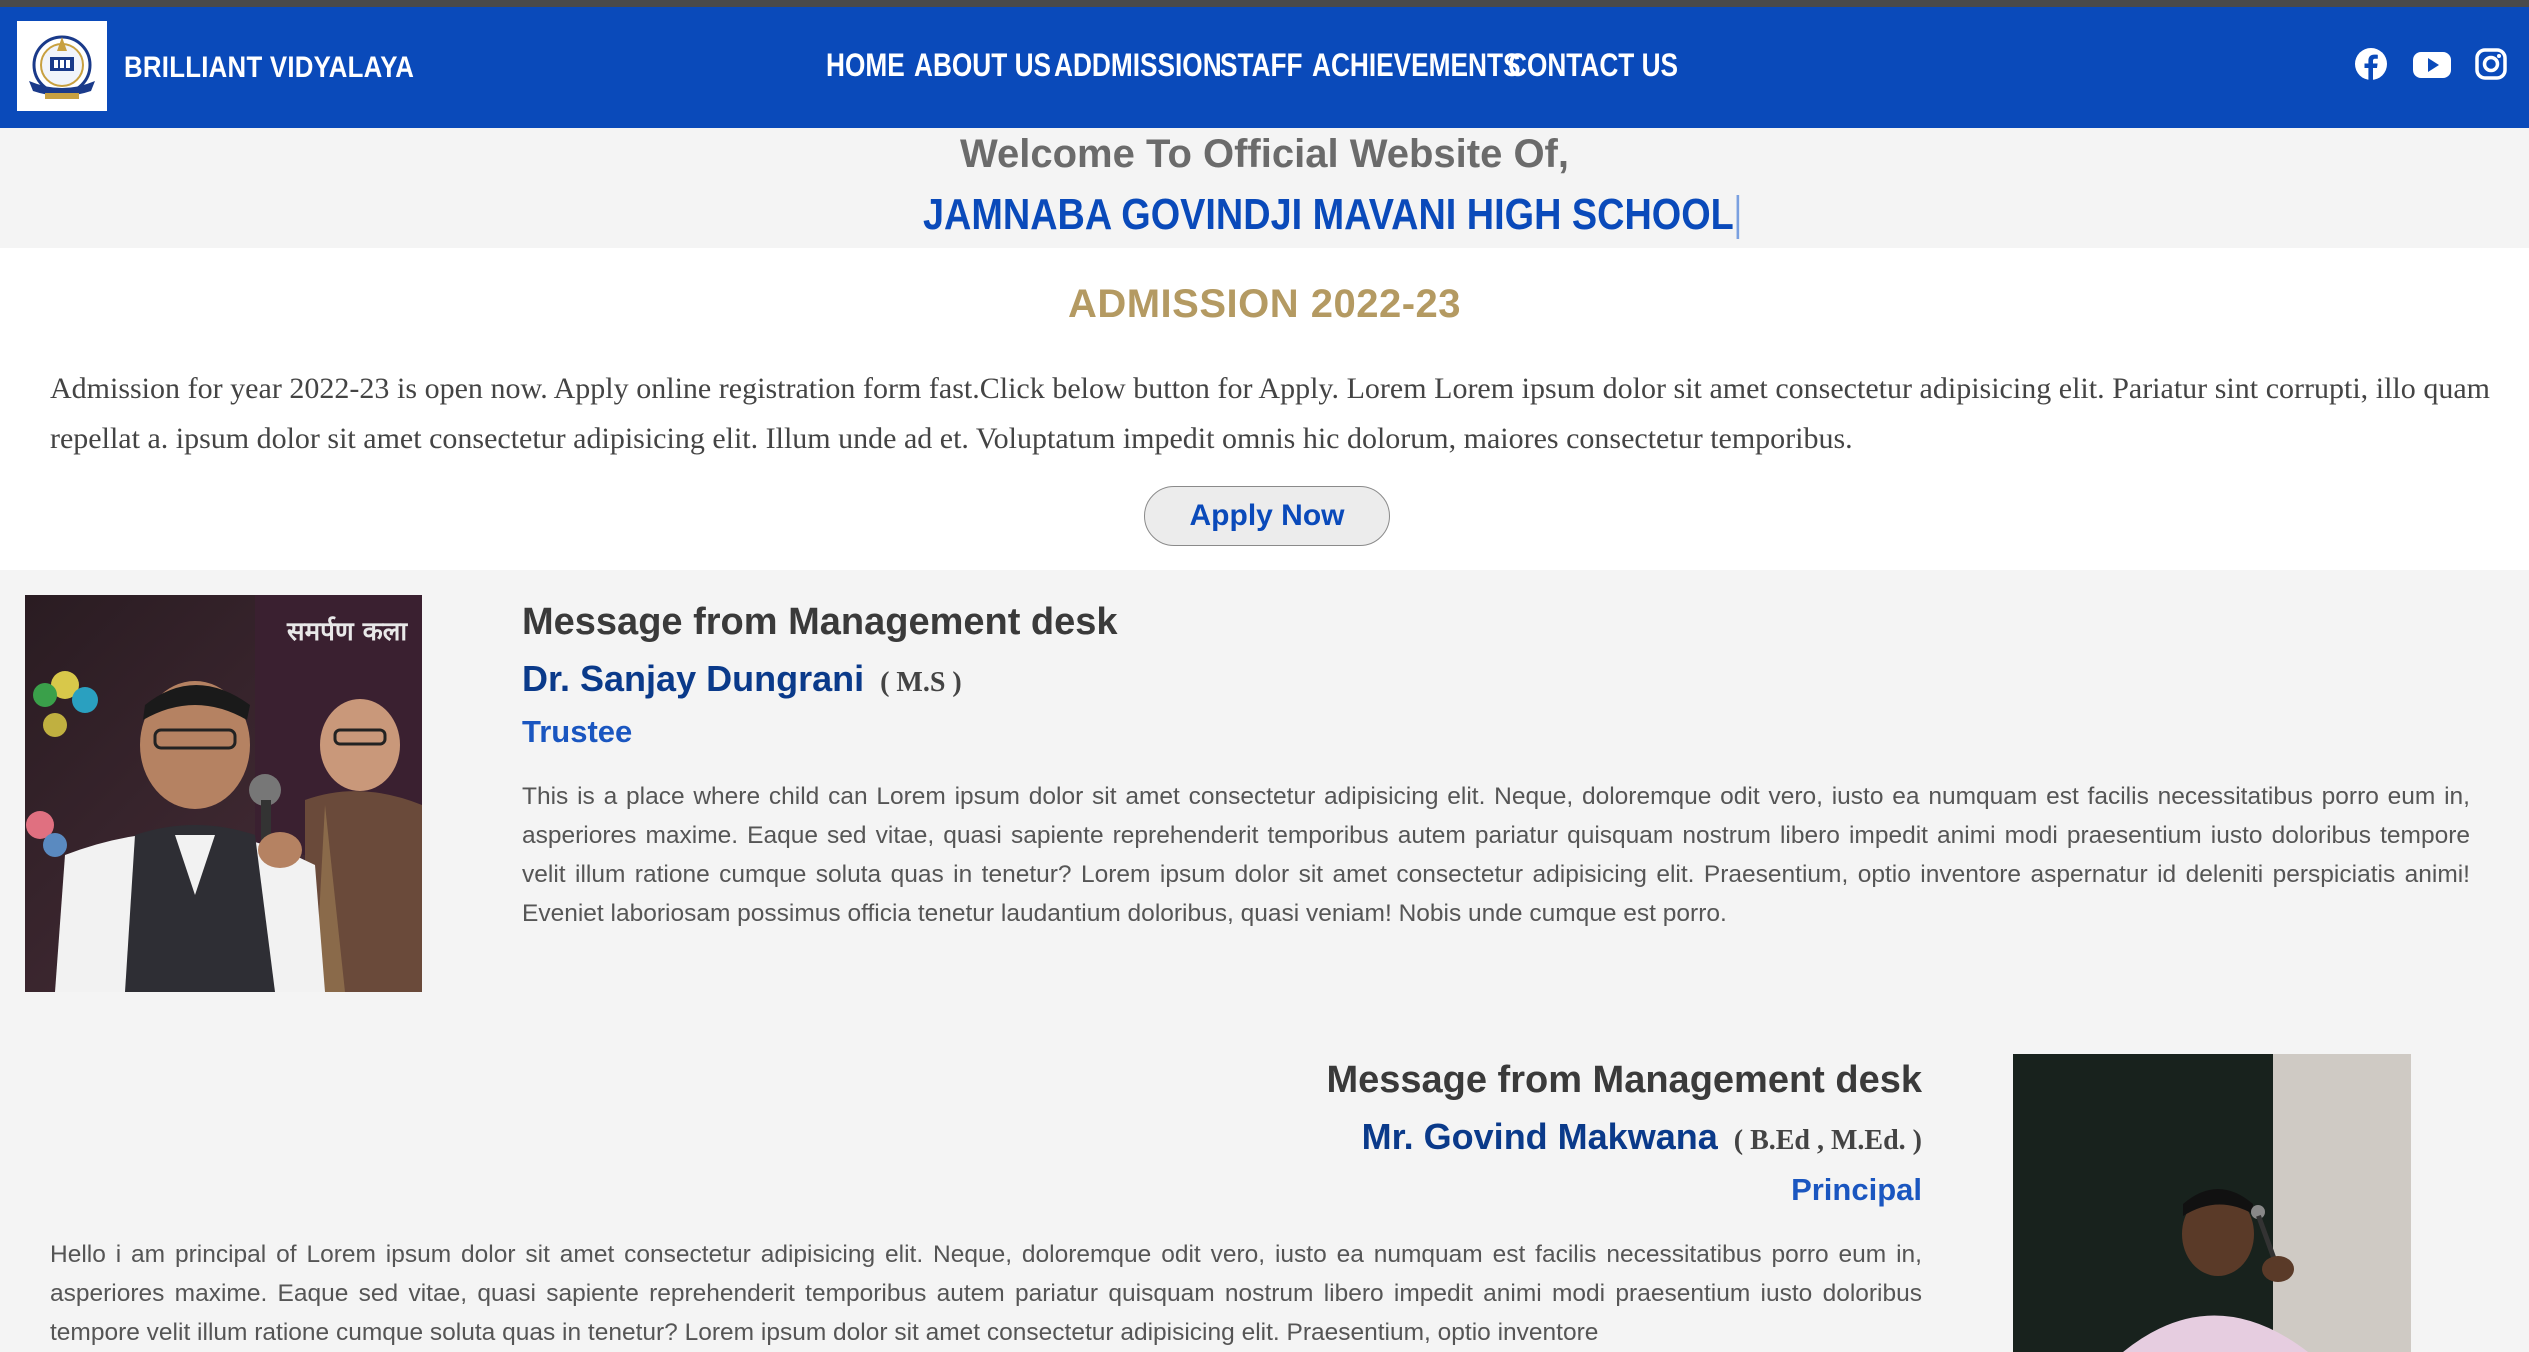 The image size is (2529, 1352). Describe the element at coordinates (1264, 154) in the screenshot. I see `welcome-heading: Welcome To Official Website Of,` at that location.